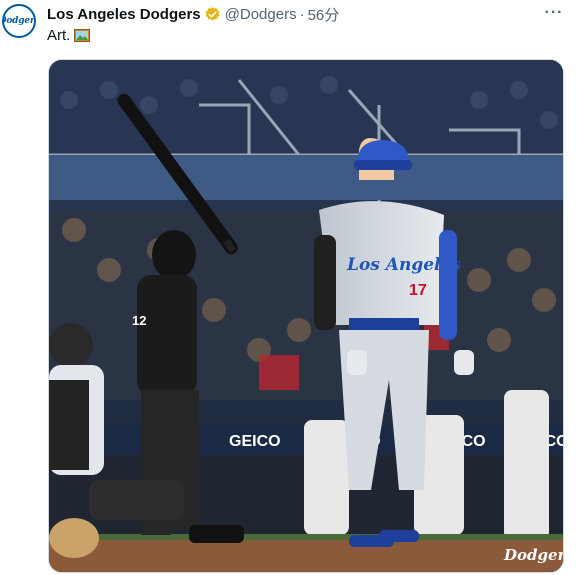 The width and height of the screenshot is (578, 575). I want to click on avatar: Dodgers, so click(19, 21).